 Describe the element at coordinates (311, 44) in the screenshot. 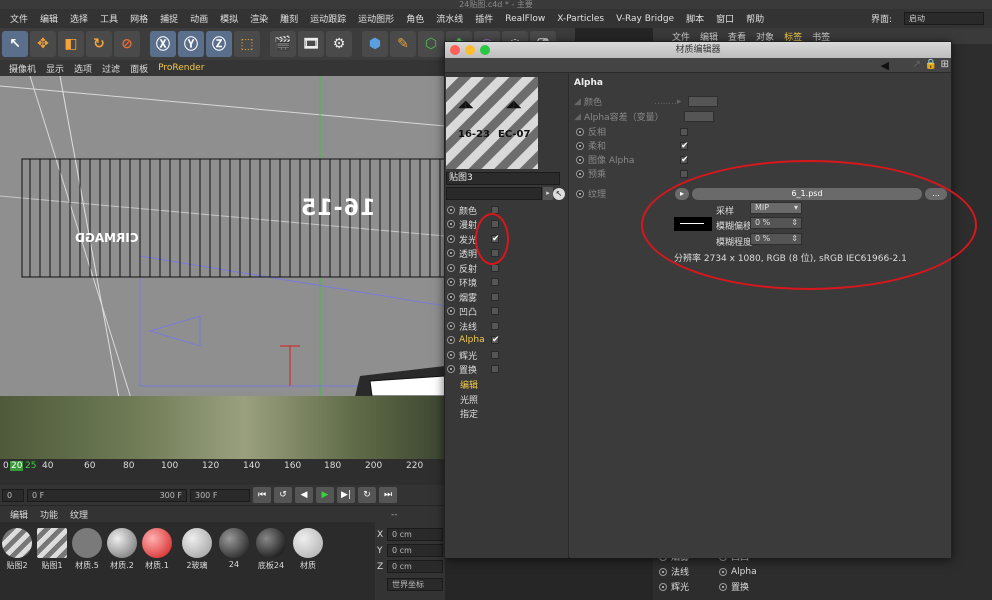

I see `render-picture-icon: 🎞` at that location.